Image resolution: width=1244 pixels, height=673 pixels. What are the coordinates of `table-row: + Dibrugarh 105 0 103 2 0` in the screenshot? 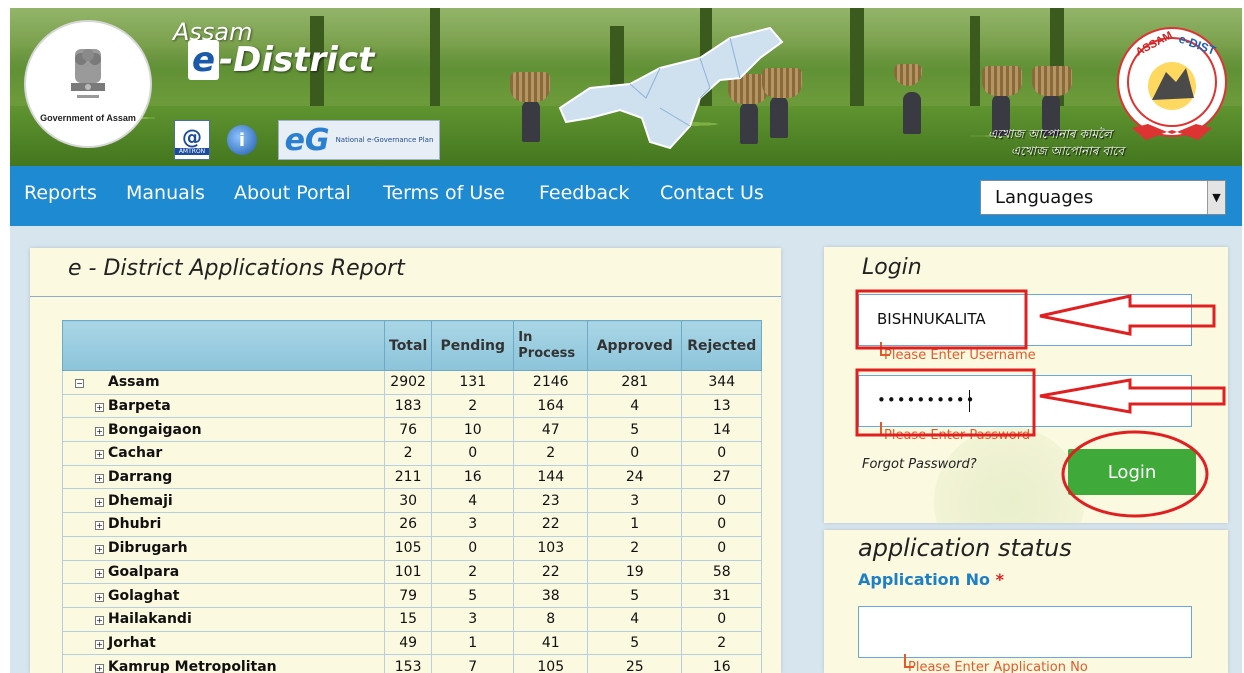 It's located at (412, 548).